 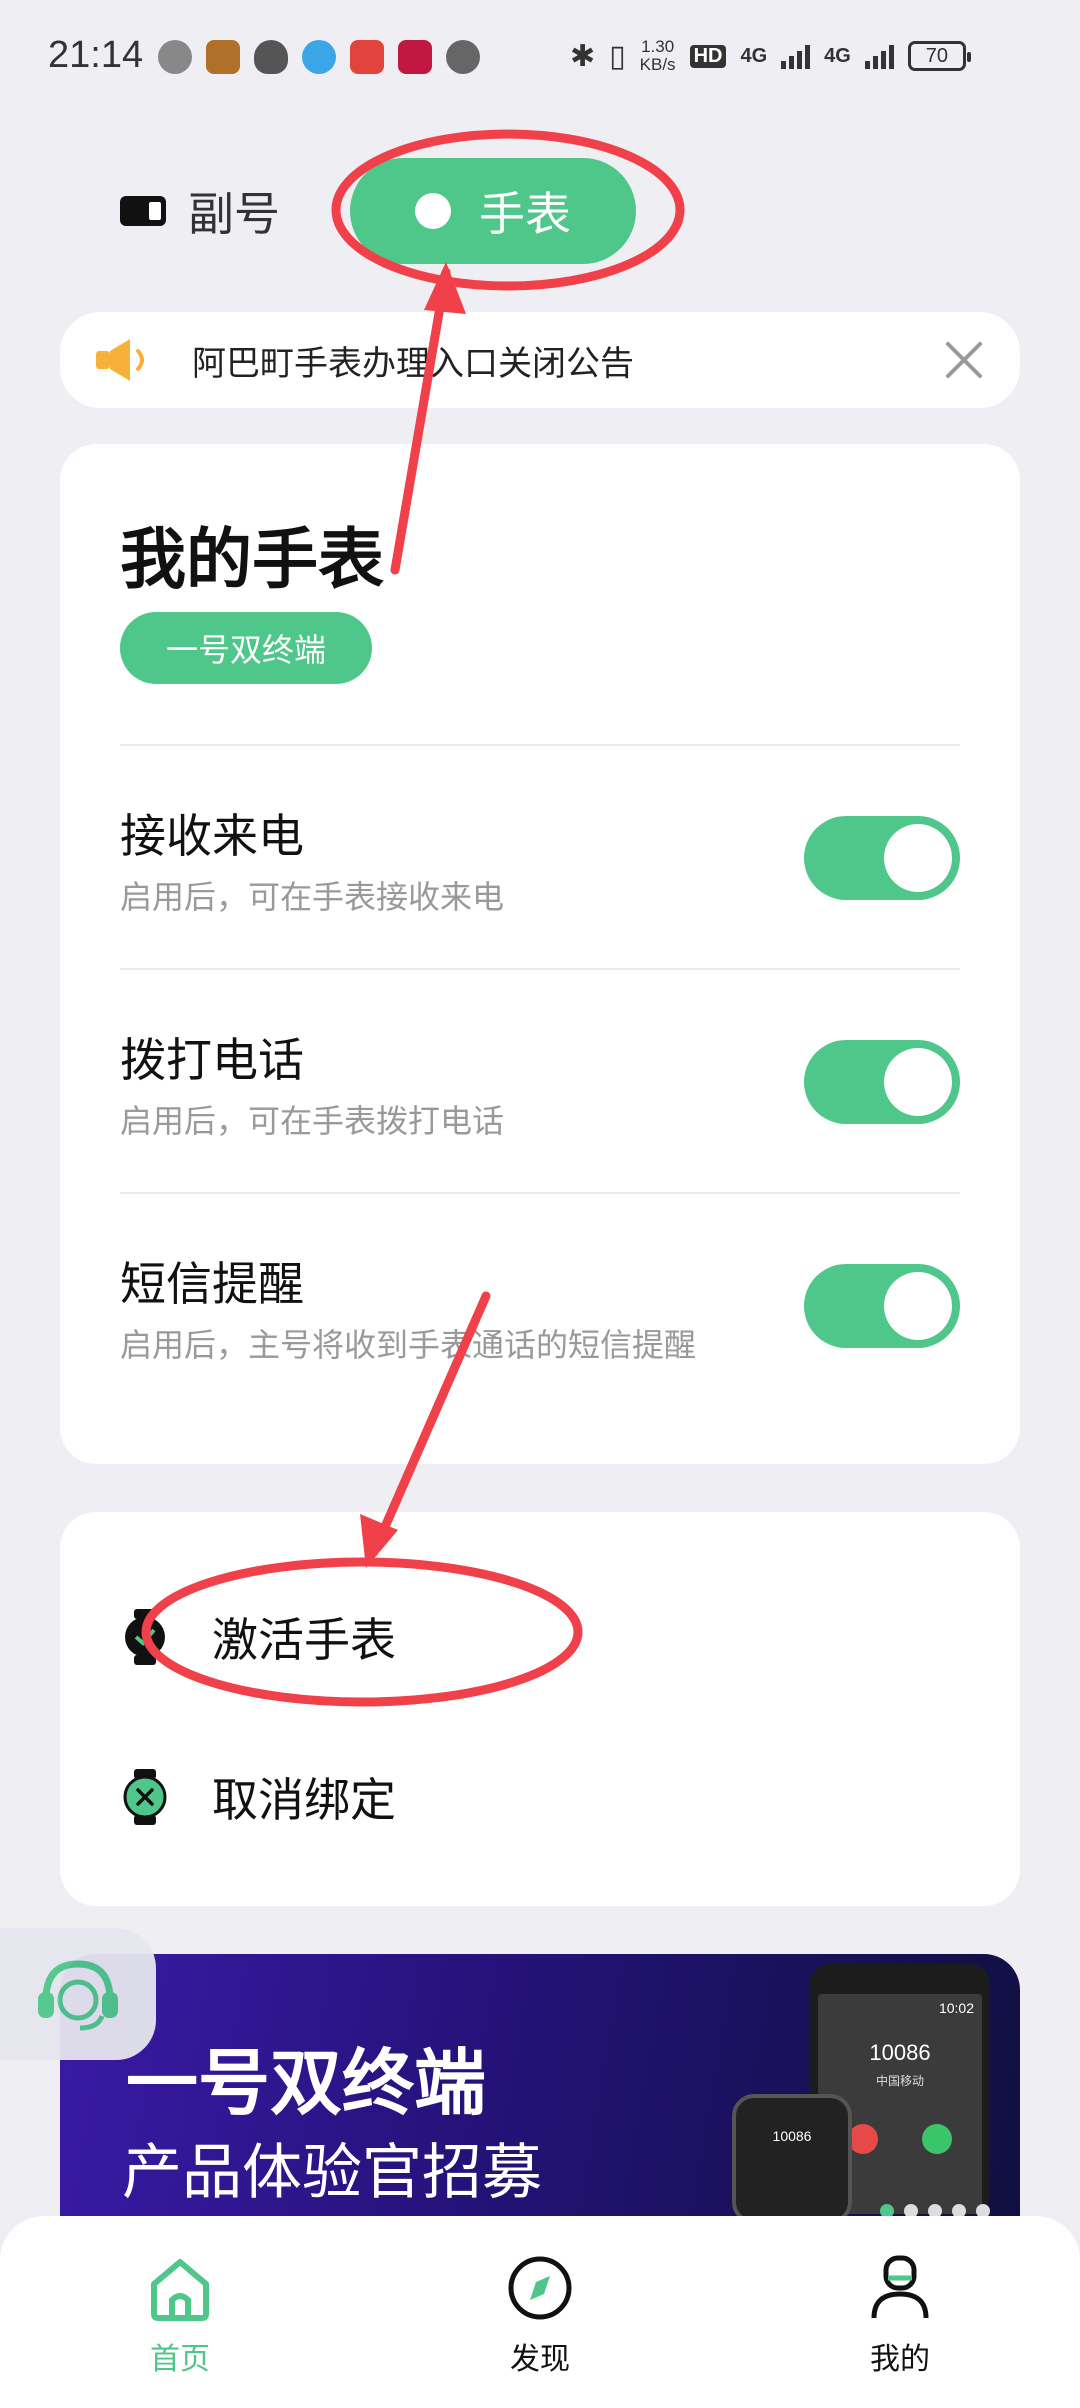 I want to click on hd-indicator: HD, so click(x=708, y=56).